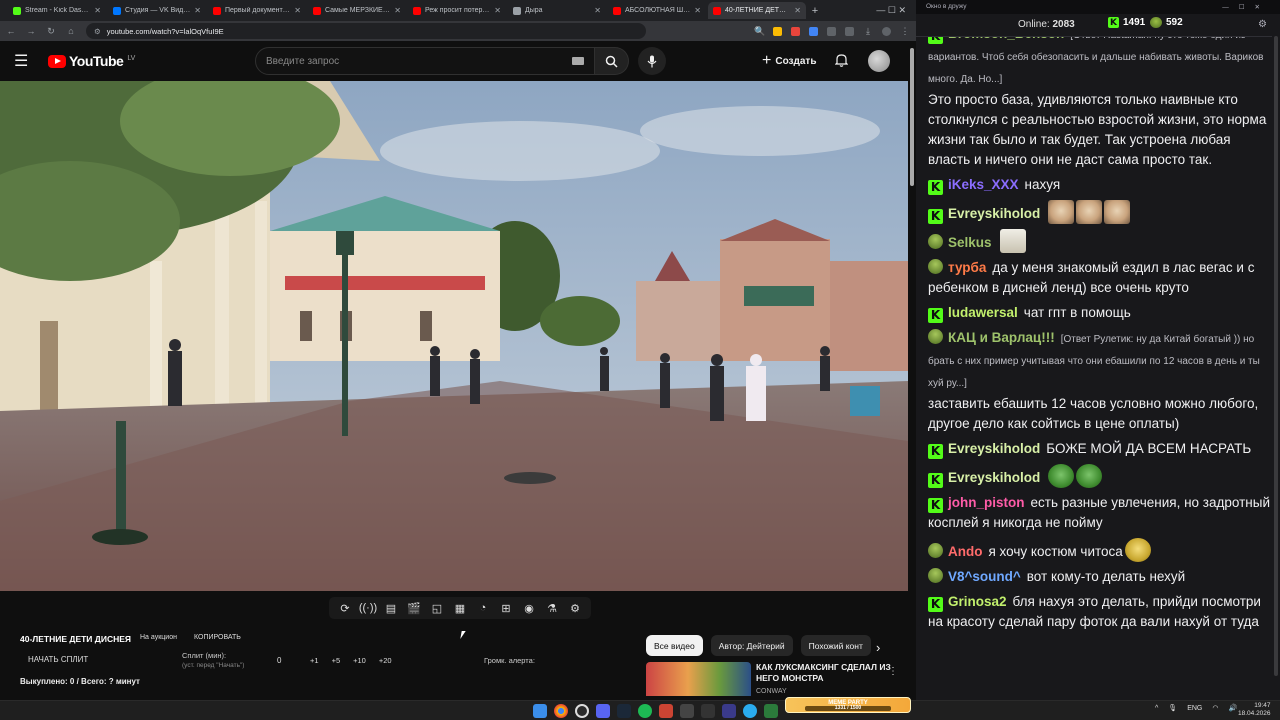 This screenshot has width=1280, height=720. Describe the element at coordinates (91, 61) in the screenshot. I see `youtube-logo: YouTube LV` at that location.